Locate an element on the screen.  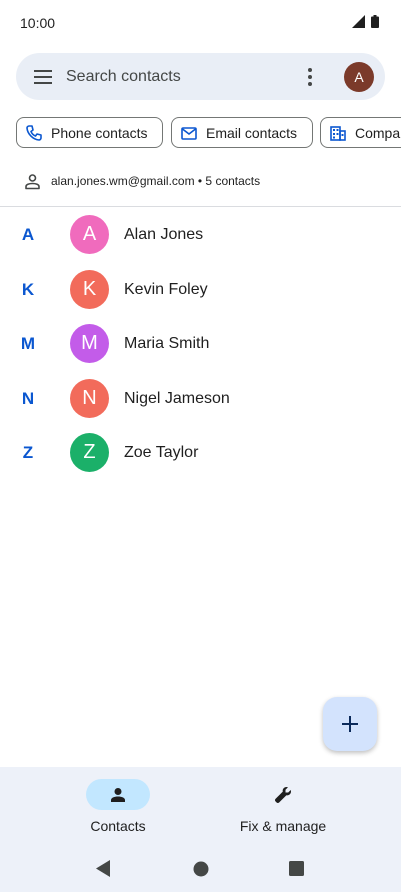
plus-icon is located at coordinates (350, 724).